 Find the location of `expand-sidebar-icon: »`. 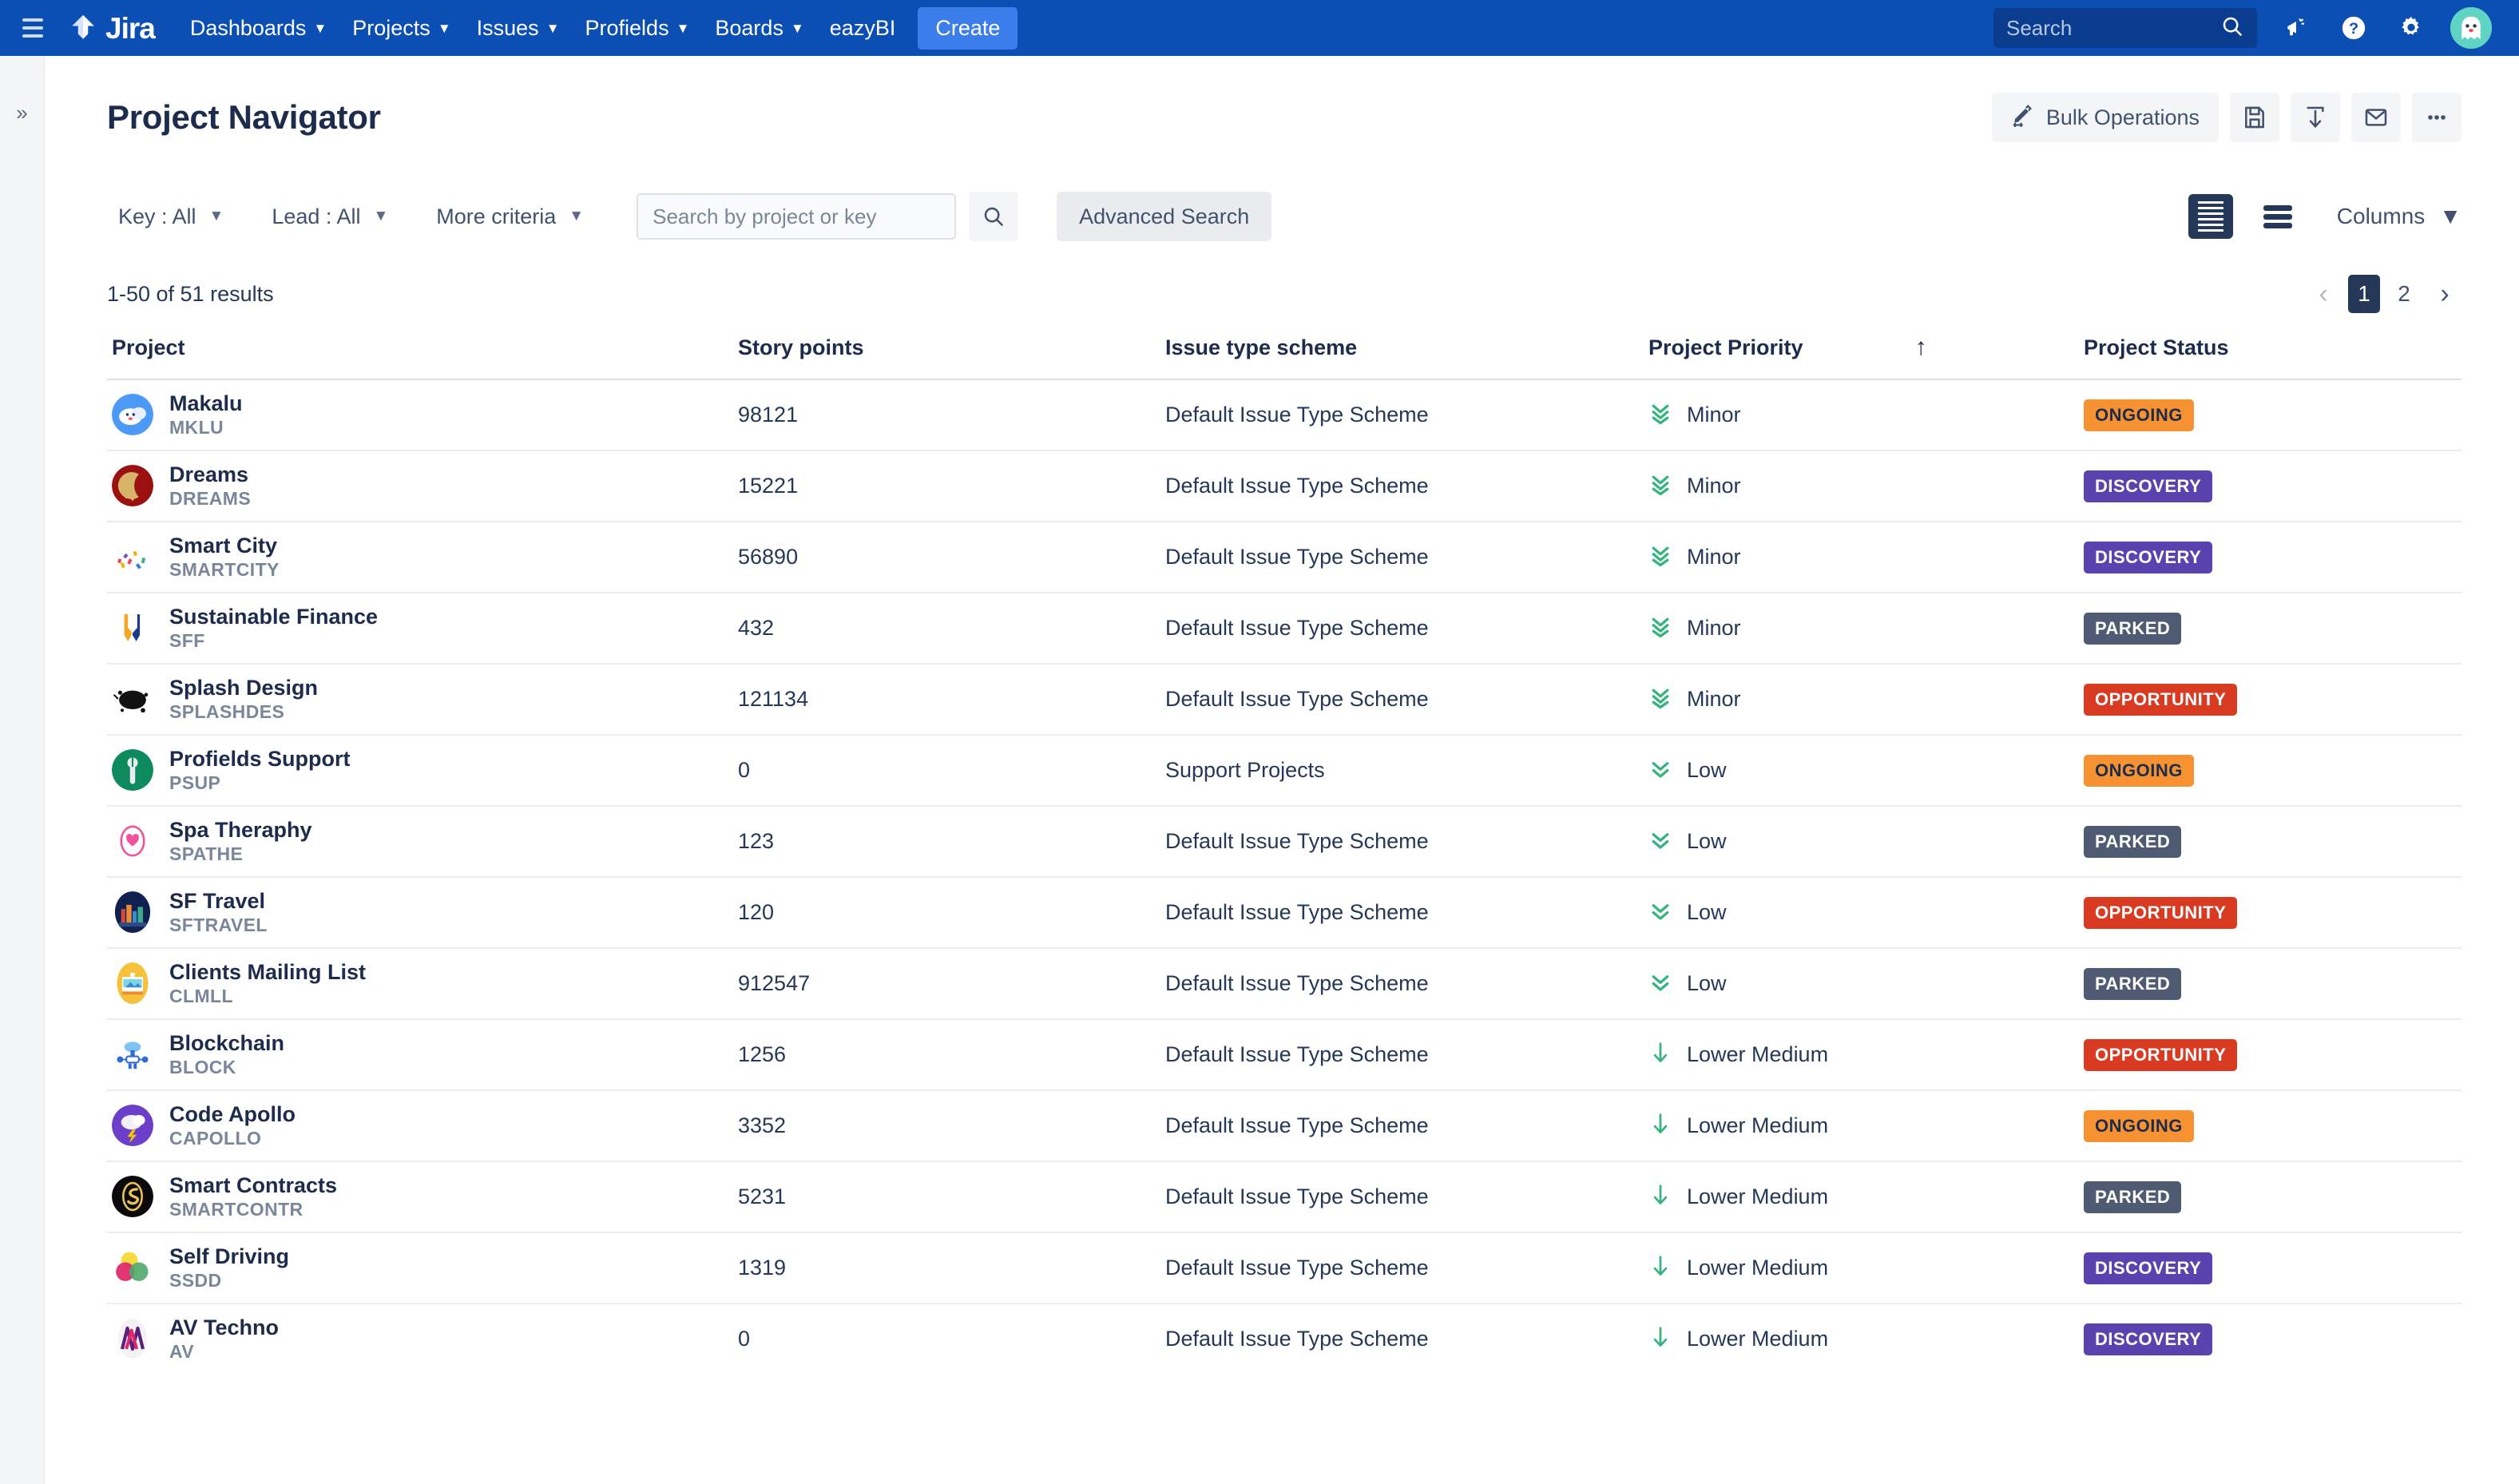

expand-sidebar-icon: » is located at coordinates (22, 113).